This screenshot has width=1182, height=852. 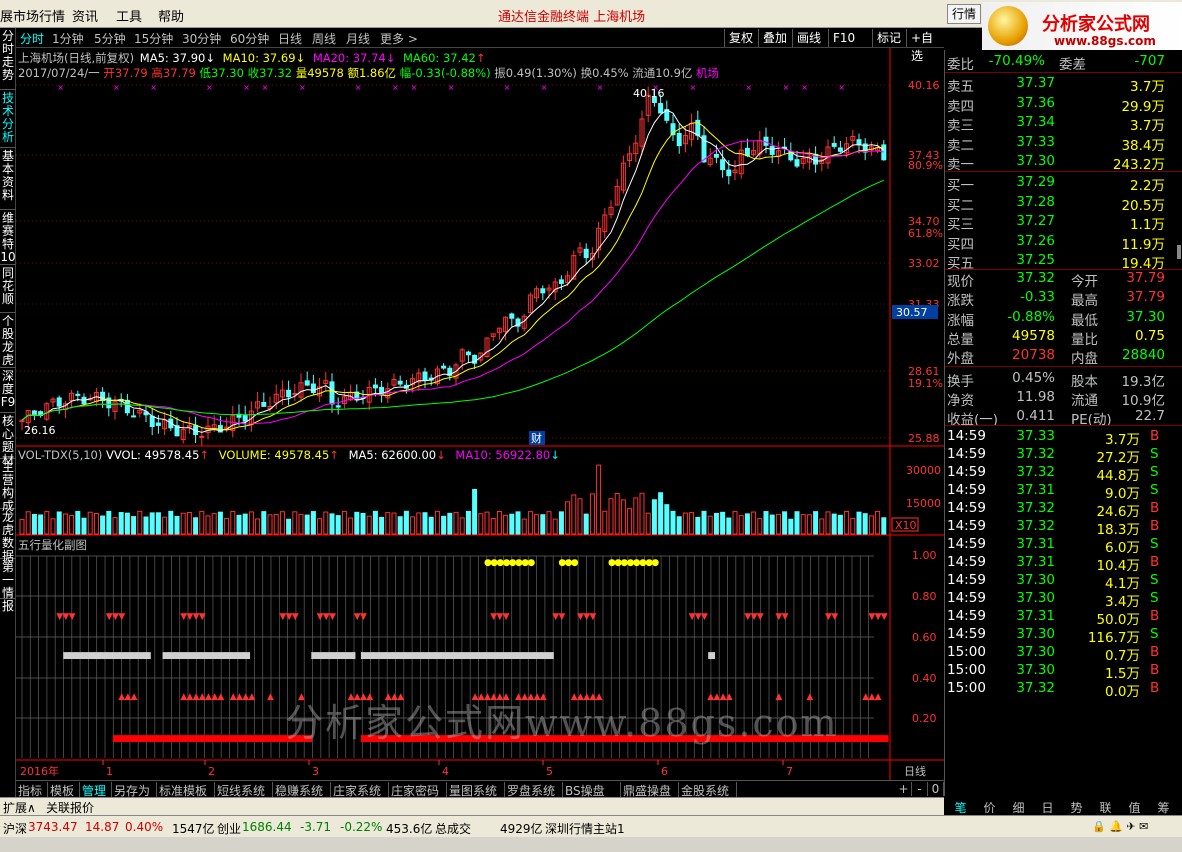 I want to click on quote-button: 行情, so click(x=964, y=14).